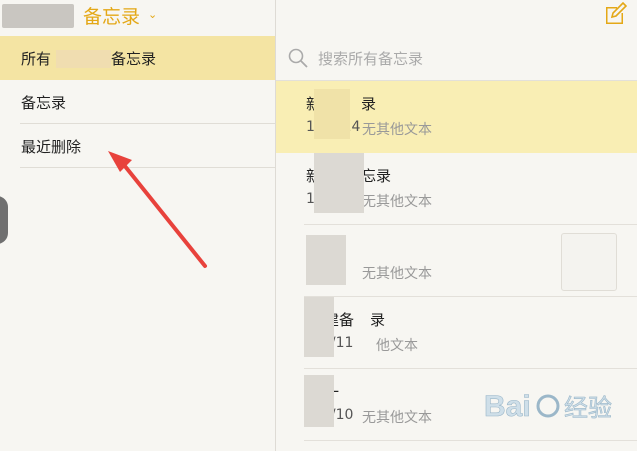  Describe the element at coordinates (152, 14) in the screenshot. I see `chevron-down-icon: ⌄` at that location.